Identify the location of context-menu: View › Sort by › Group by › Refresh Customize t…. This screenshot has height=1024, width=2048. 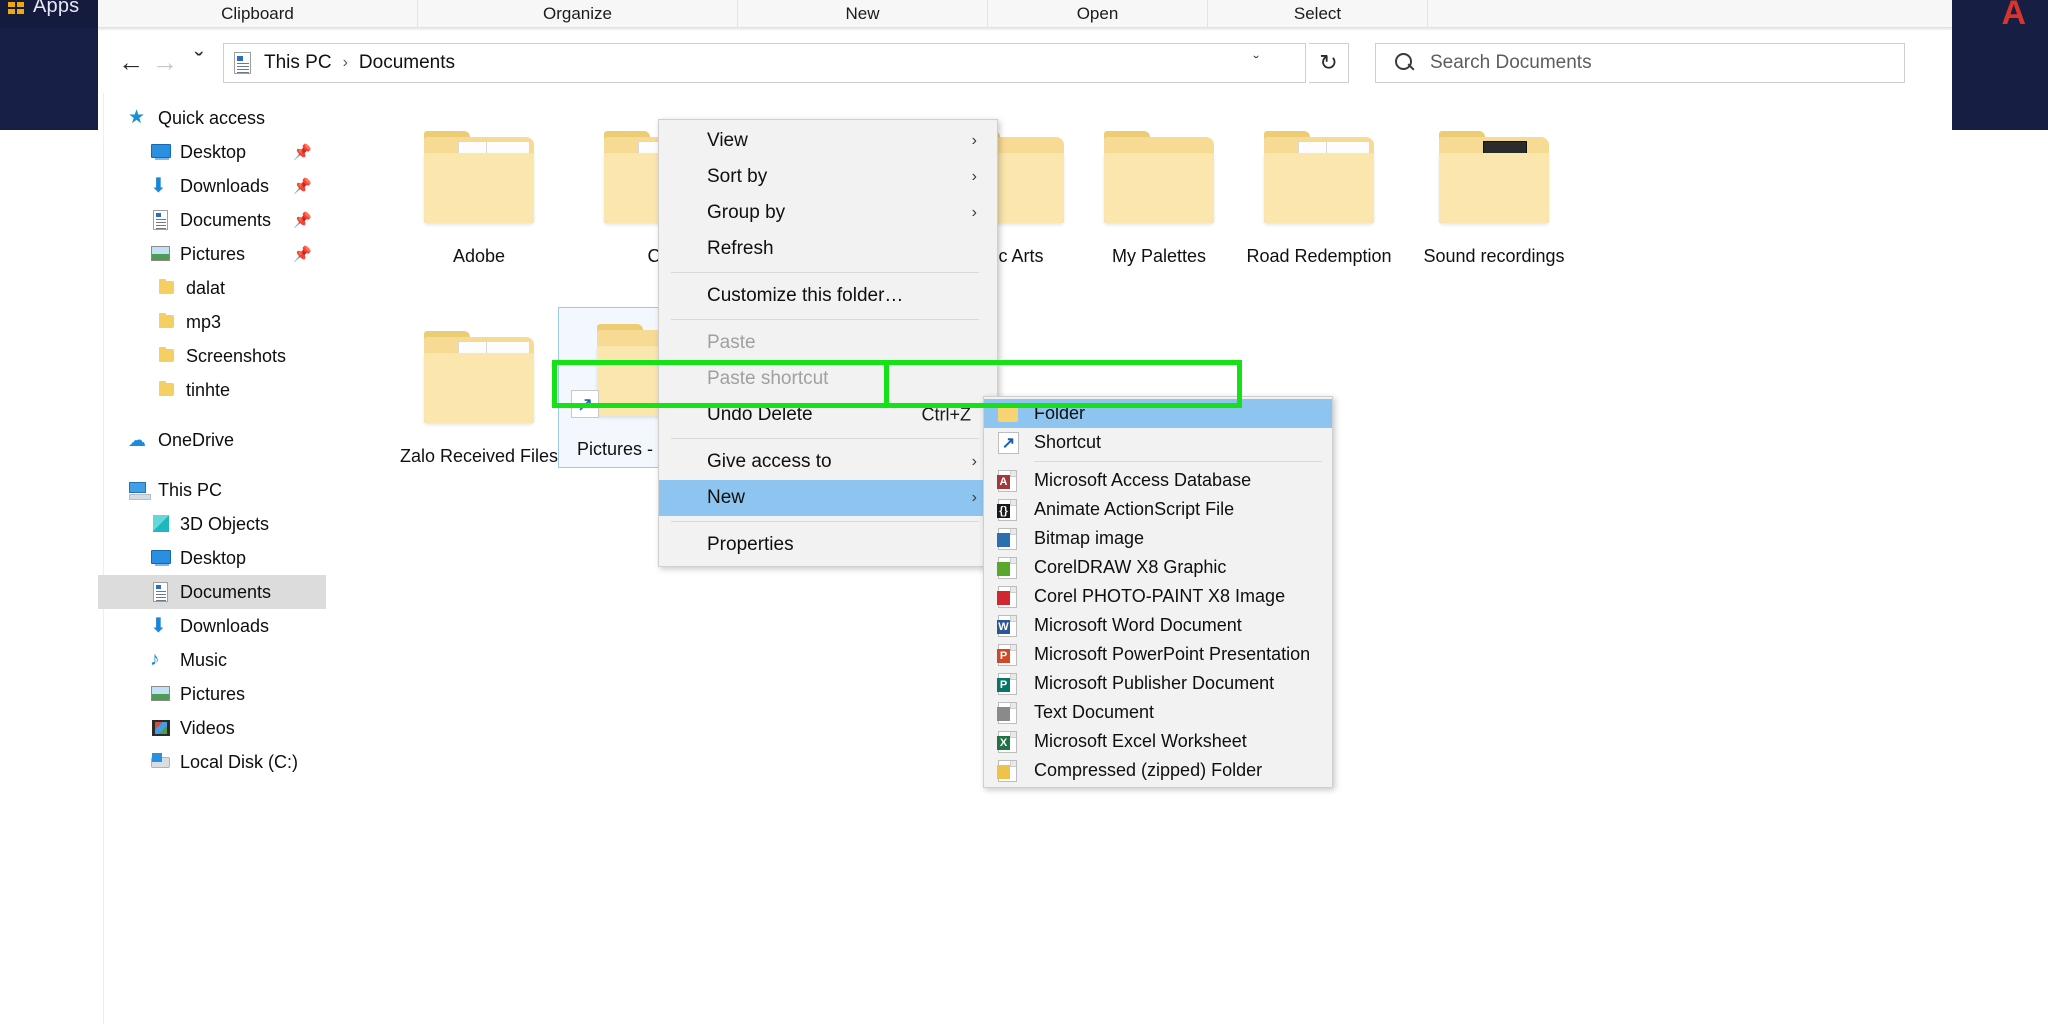
(828, 343).